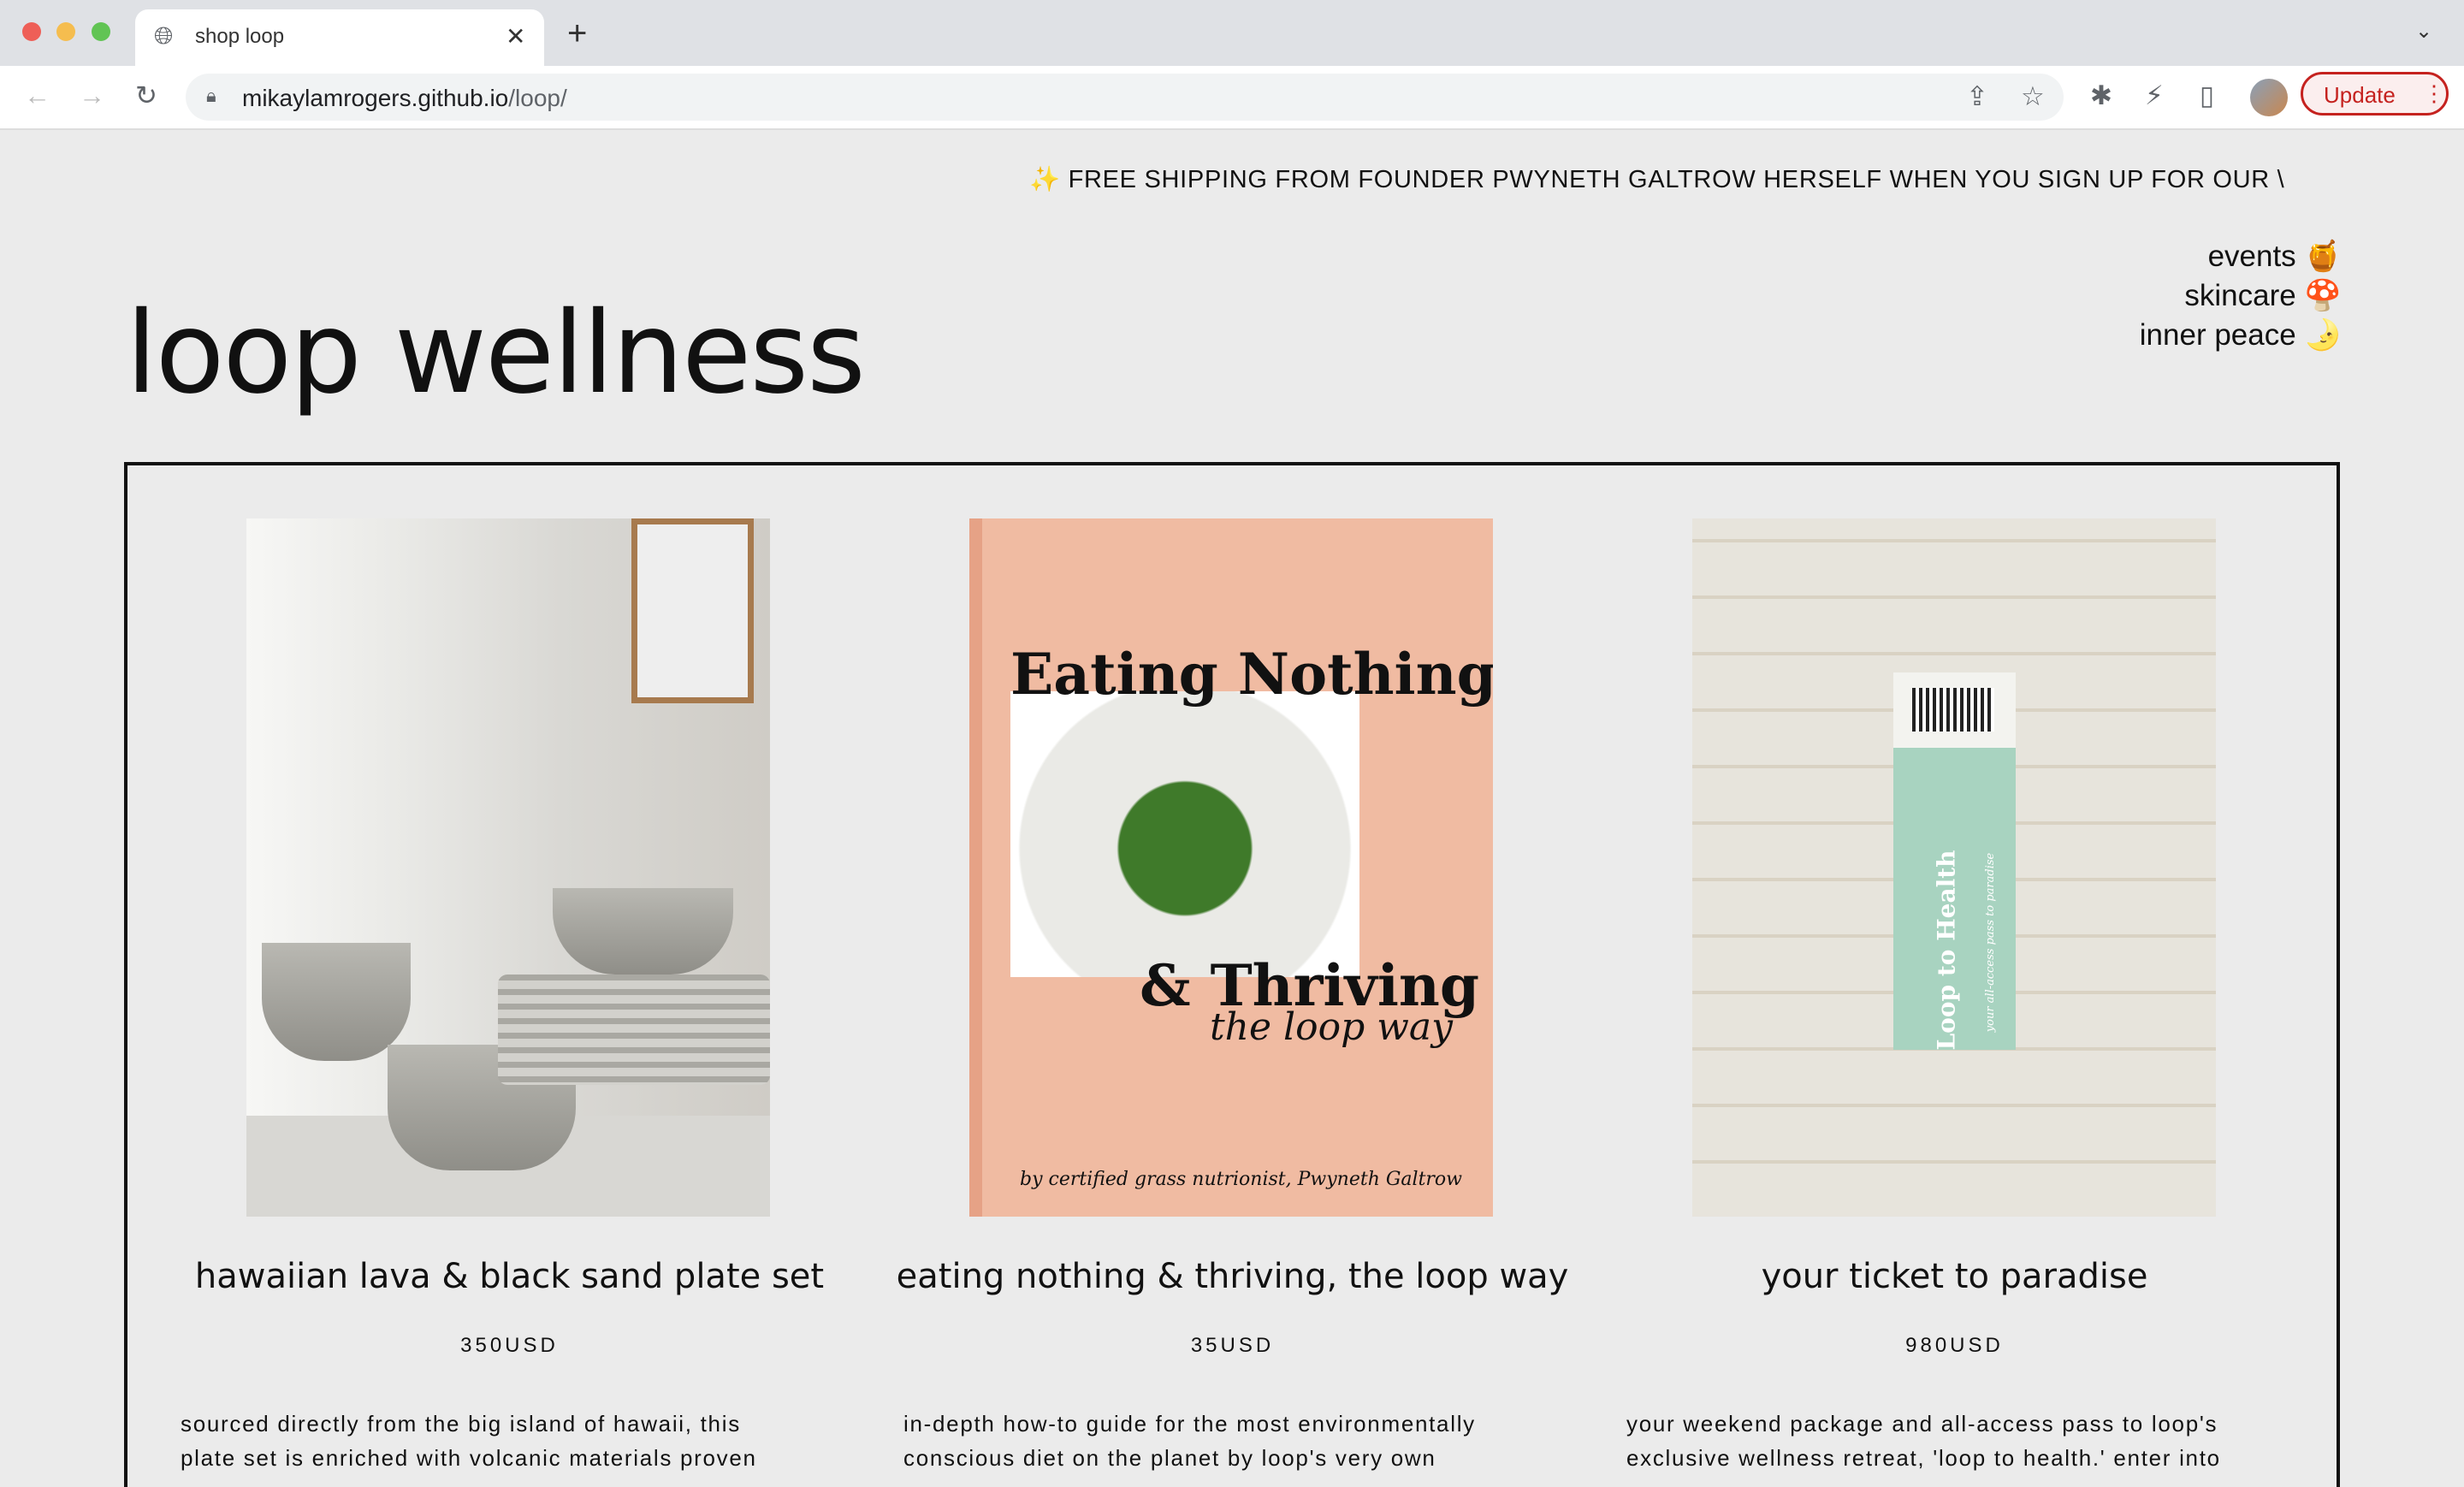 The image size is (2464, 1487). What do you see at coordinates (2101, 95) in the screenshot?
I see `extensions-icon: ✱` at bounding box center [2101, 95].